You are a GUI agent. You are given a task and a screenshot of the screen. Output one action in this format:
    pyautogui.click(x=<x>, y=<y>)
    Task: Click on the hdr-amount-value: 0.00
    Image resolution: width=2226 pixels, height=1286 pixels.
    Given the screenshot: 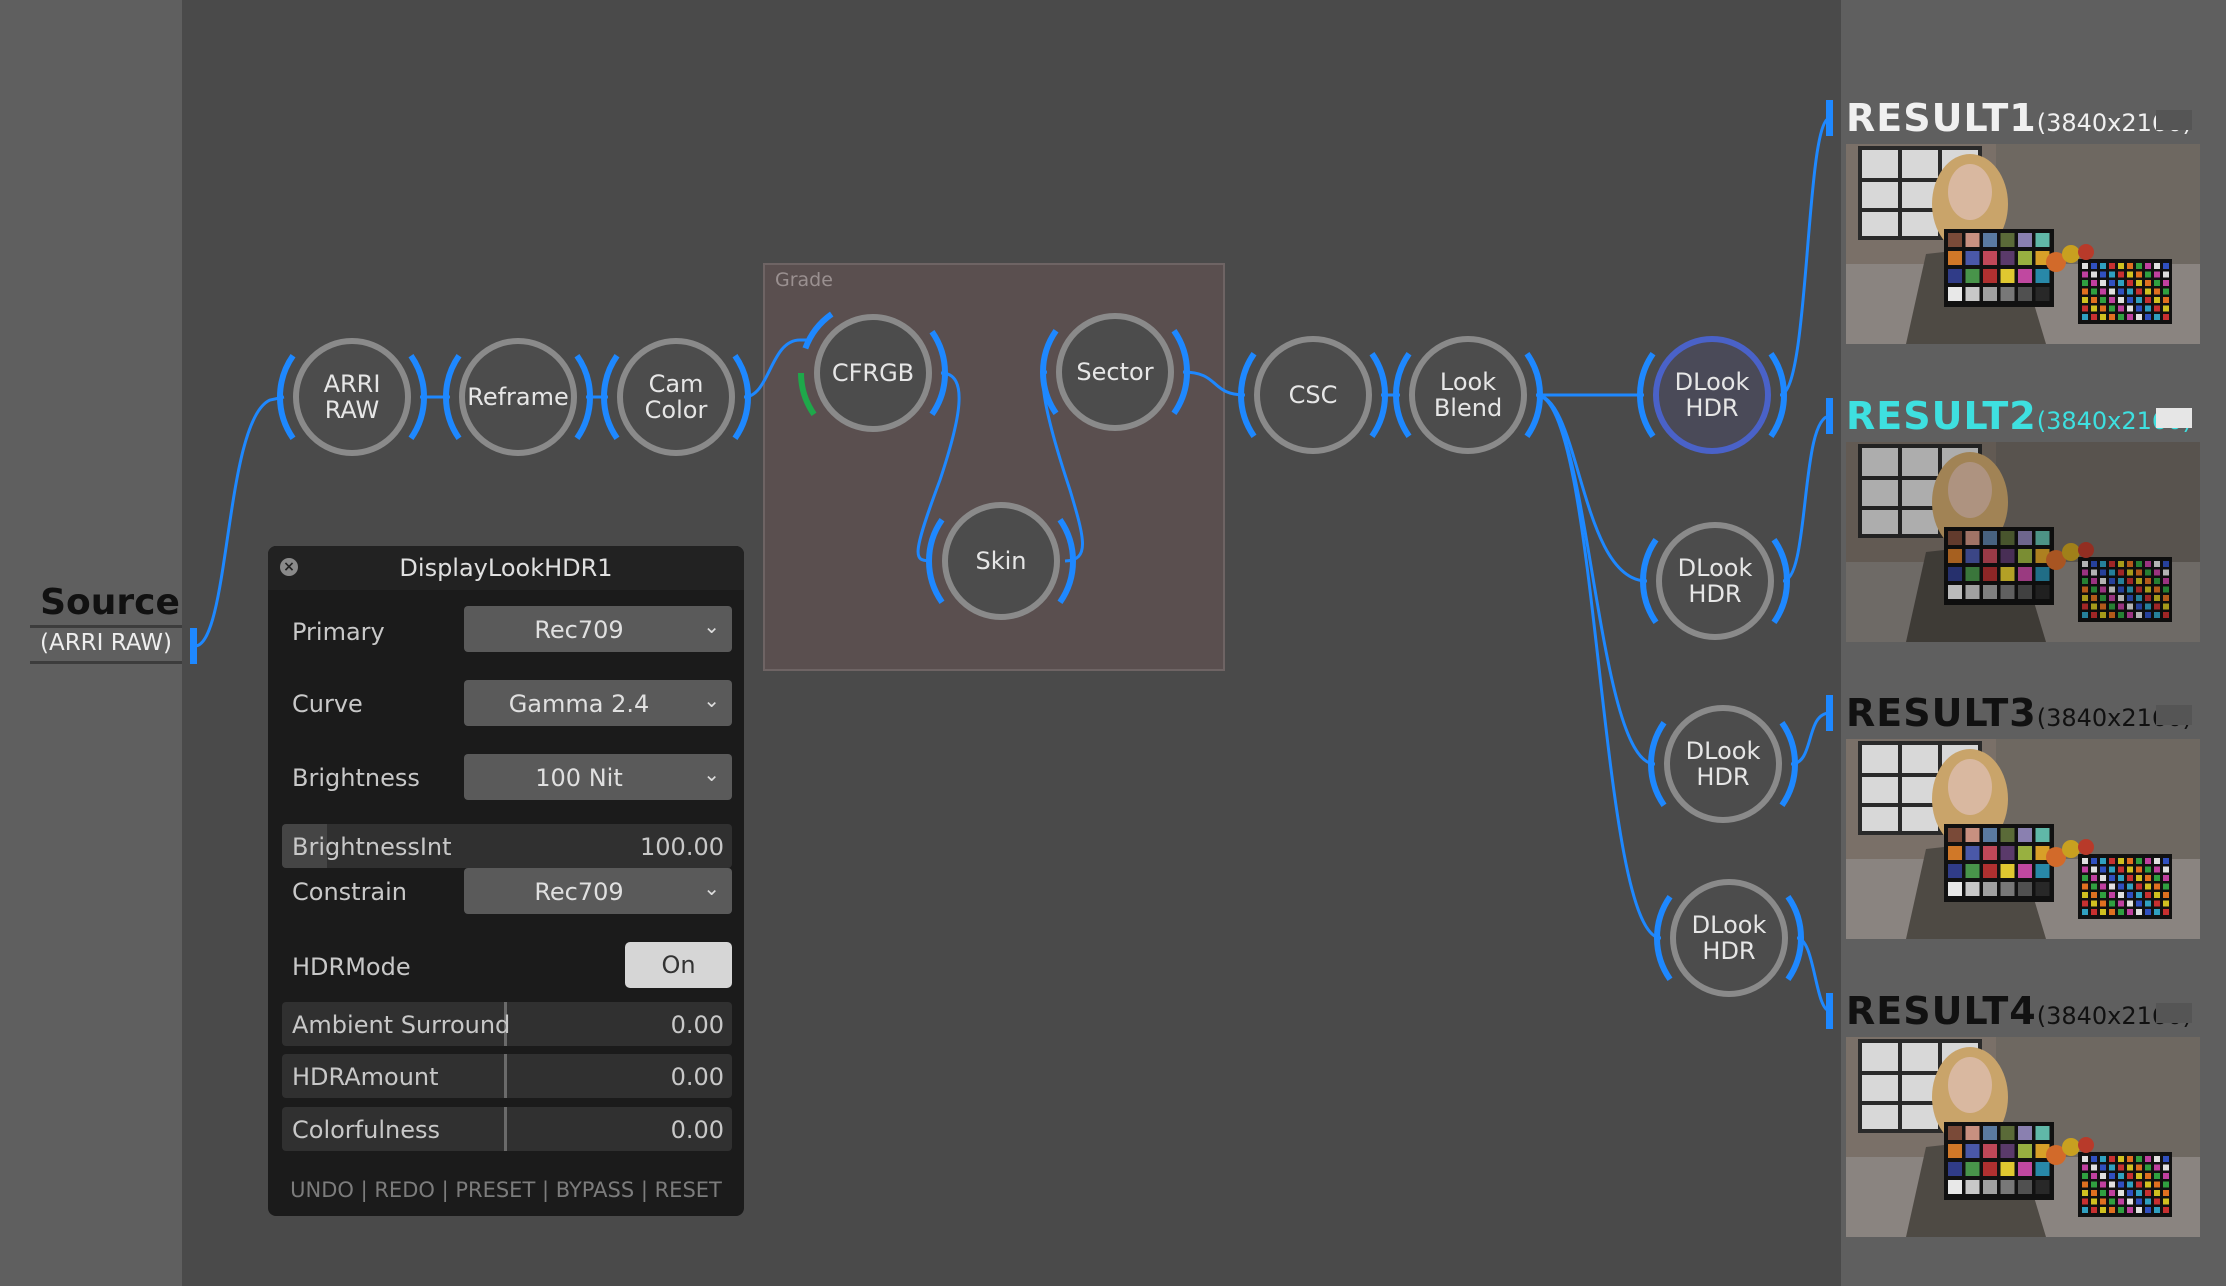 What is the action you would take?
    pyautogui.click(x=697, y=1077)
    